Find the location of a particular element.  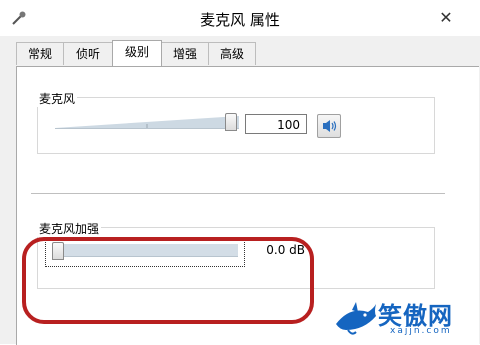

speaker-icon is located at coordinates (330, 126).